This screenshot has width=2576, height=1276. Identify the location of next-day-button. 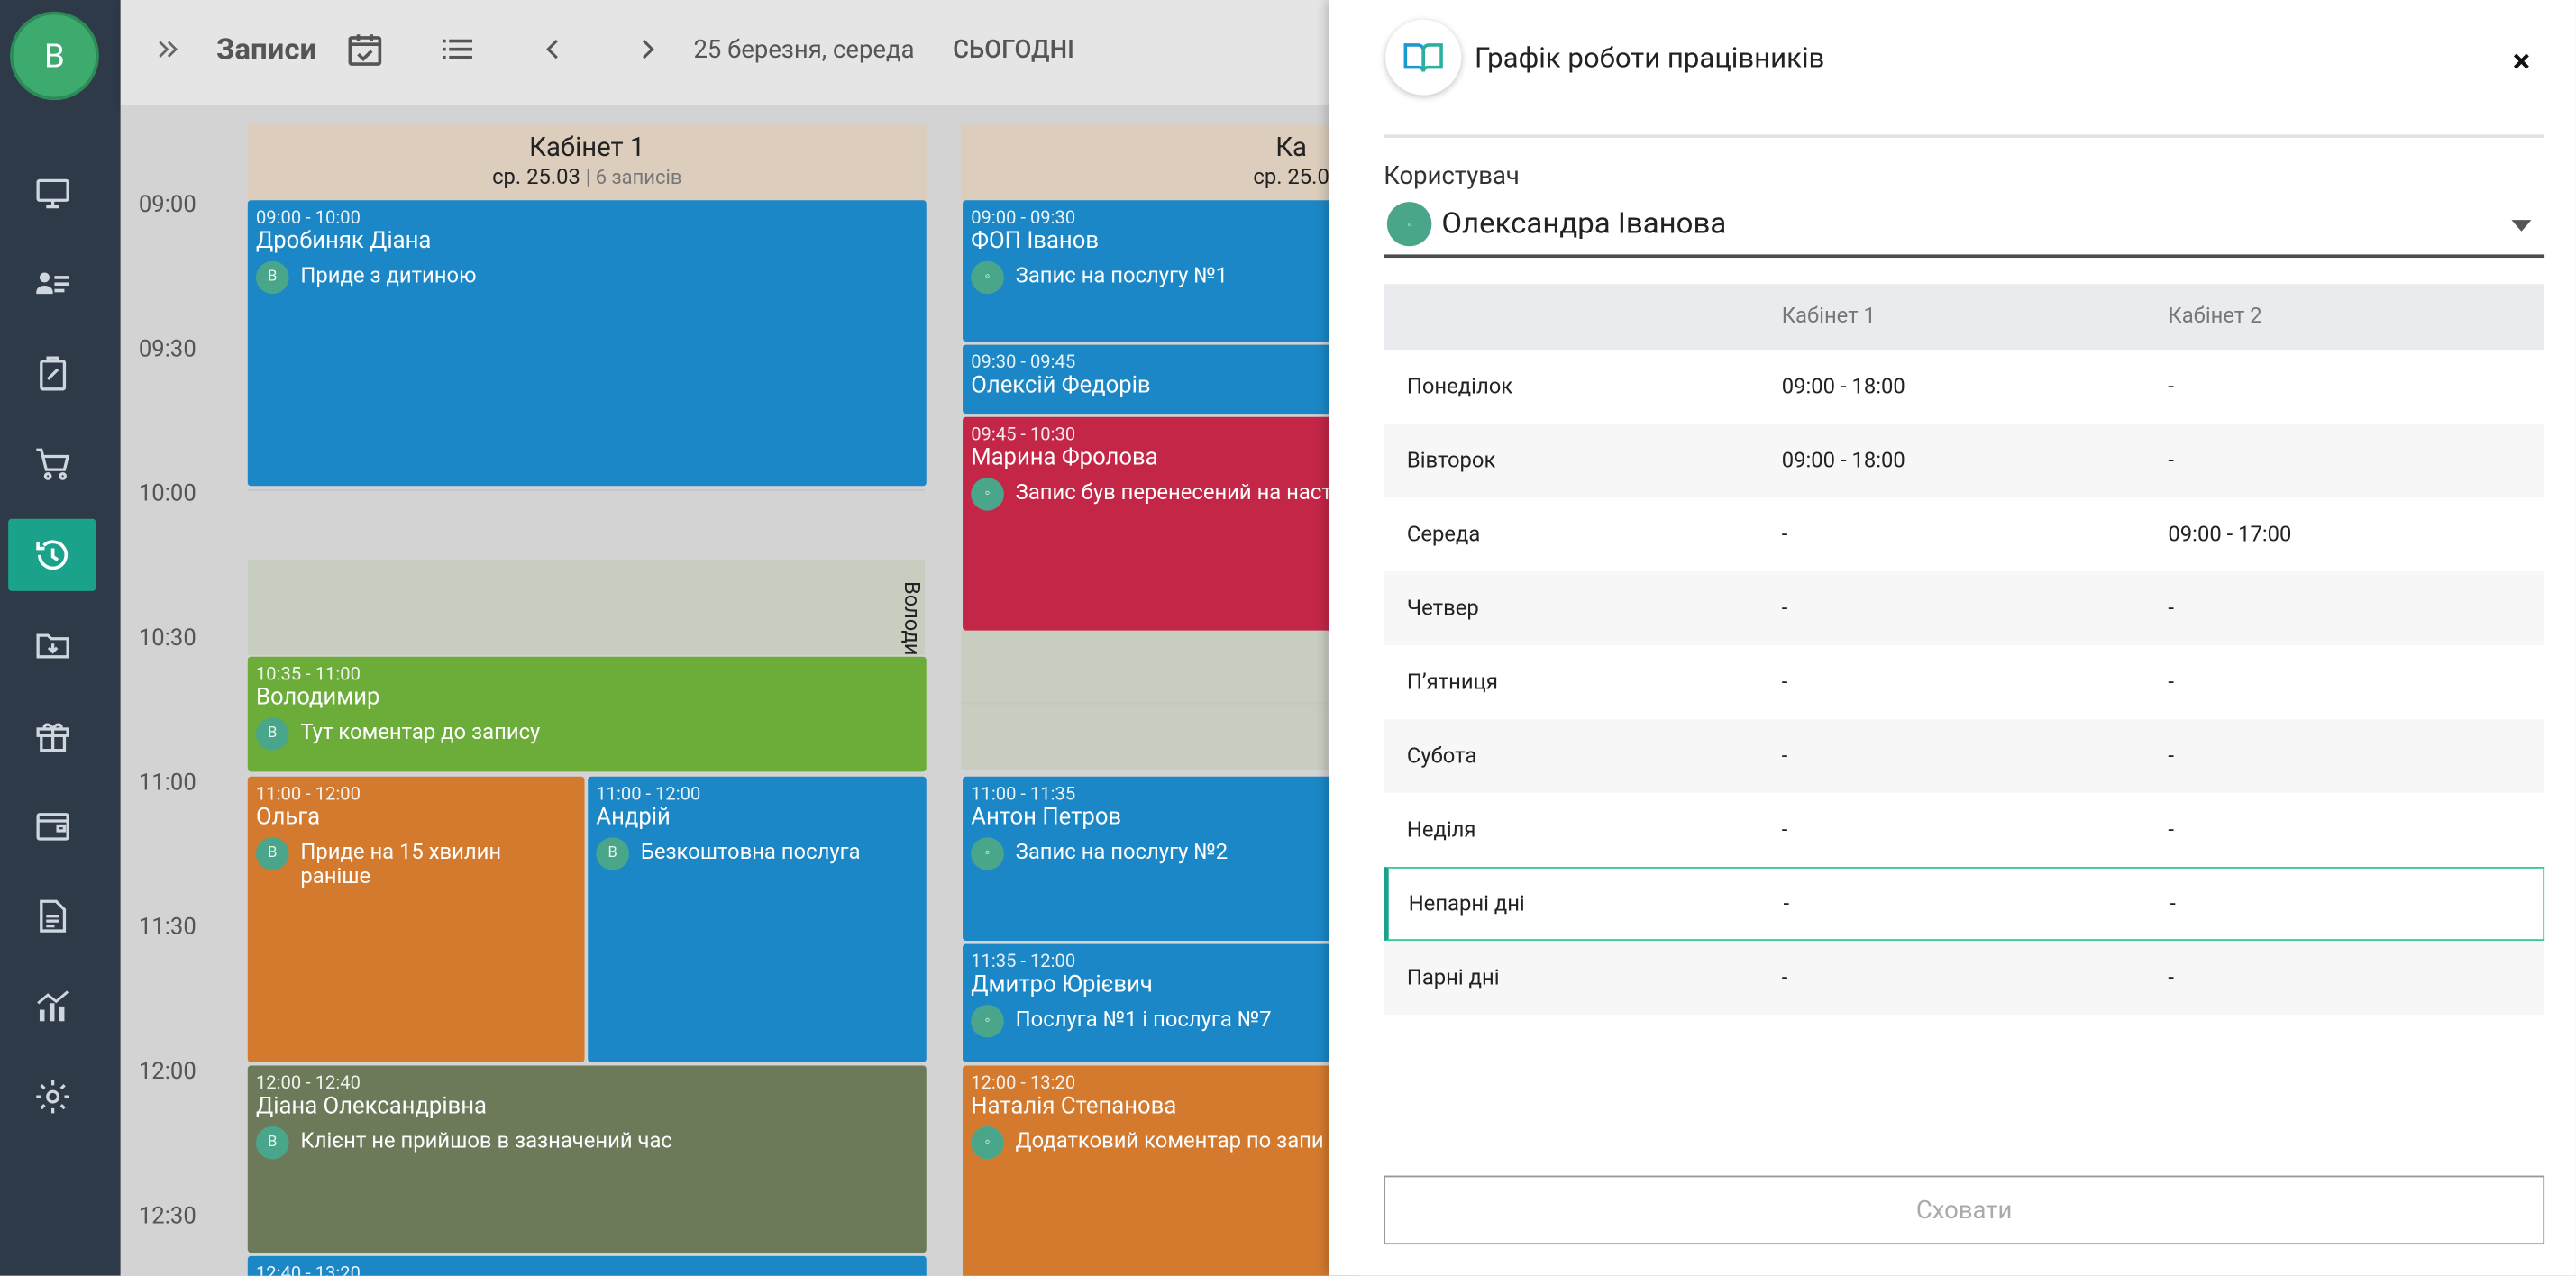
(647, 49).